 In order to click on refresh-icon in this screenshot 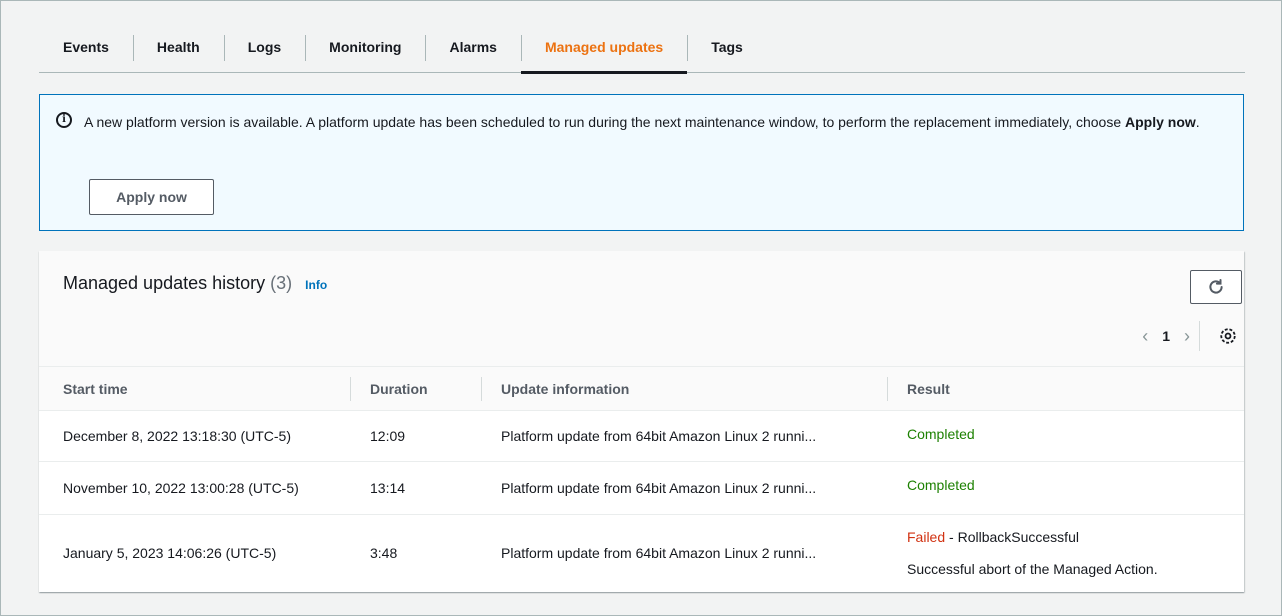, I will do `click(1216, 286)`.